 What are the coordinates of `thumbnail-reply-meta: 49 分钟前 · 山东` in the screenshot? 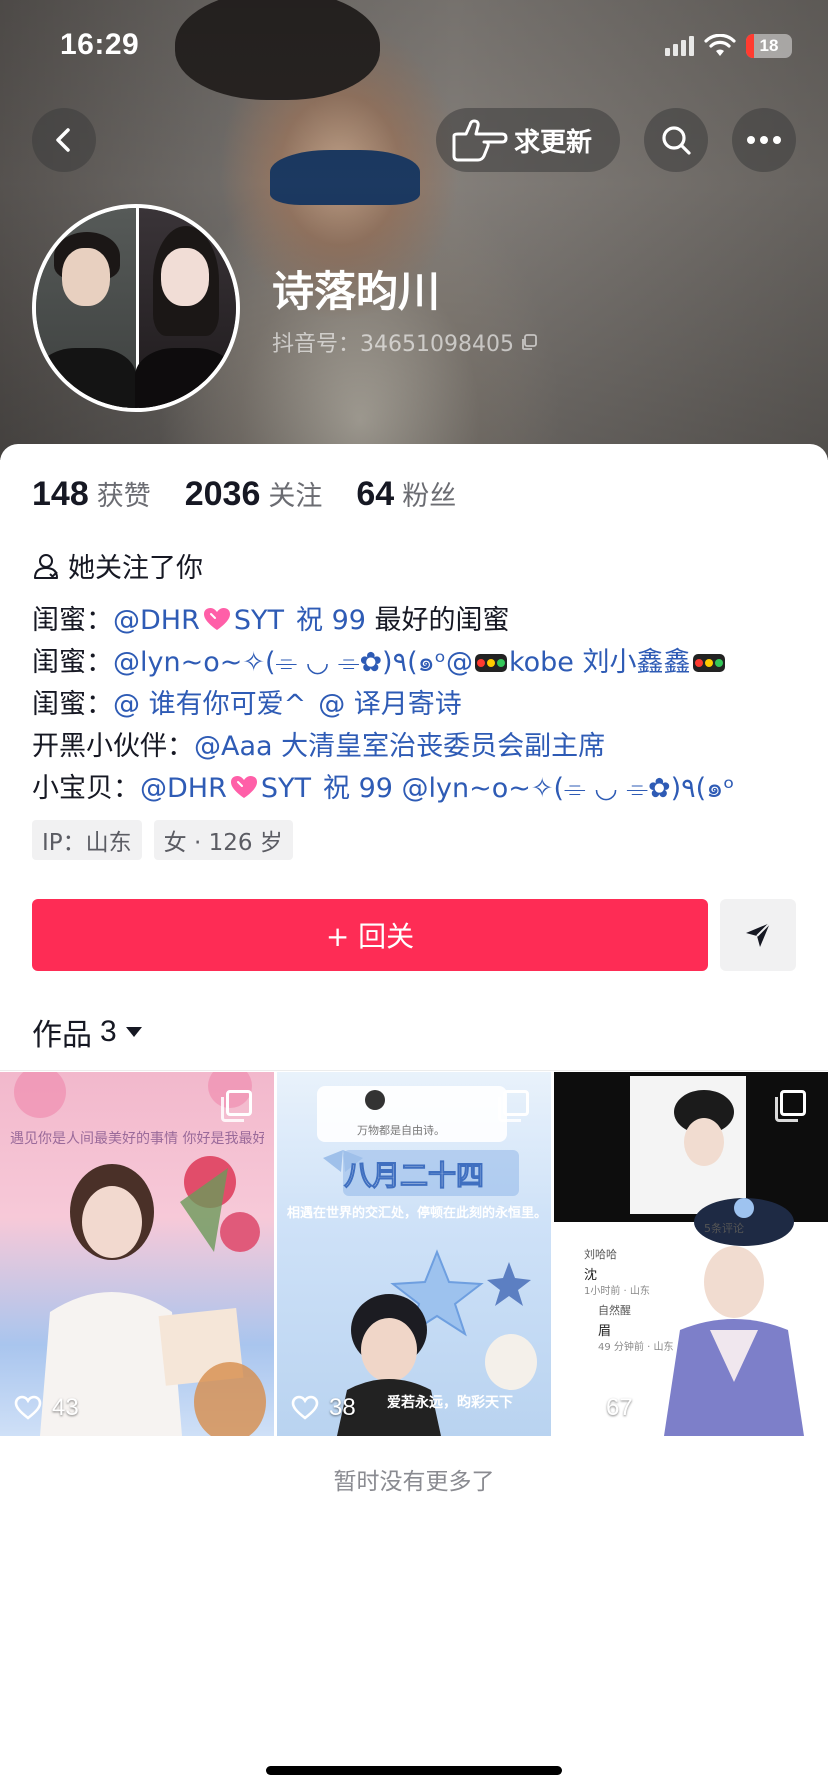 It's located at (636, 1347).